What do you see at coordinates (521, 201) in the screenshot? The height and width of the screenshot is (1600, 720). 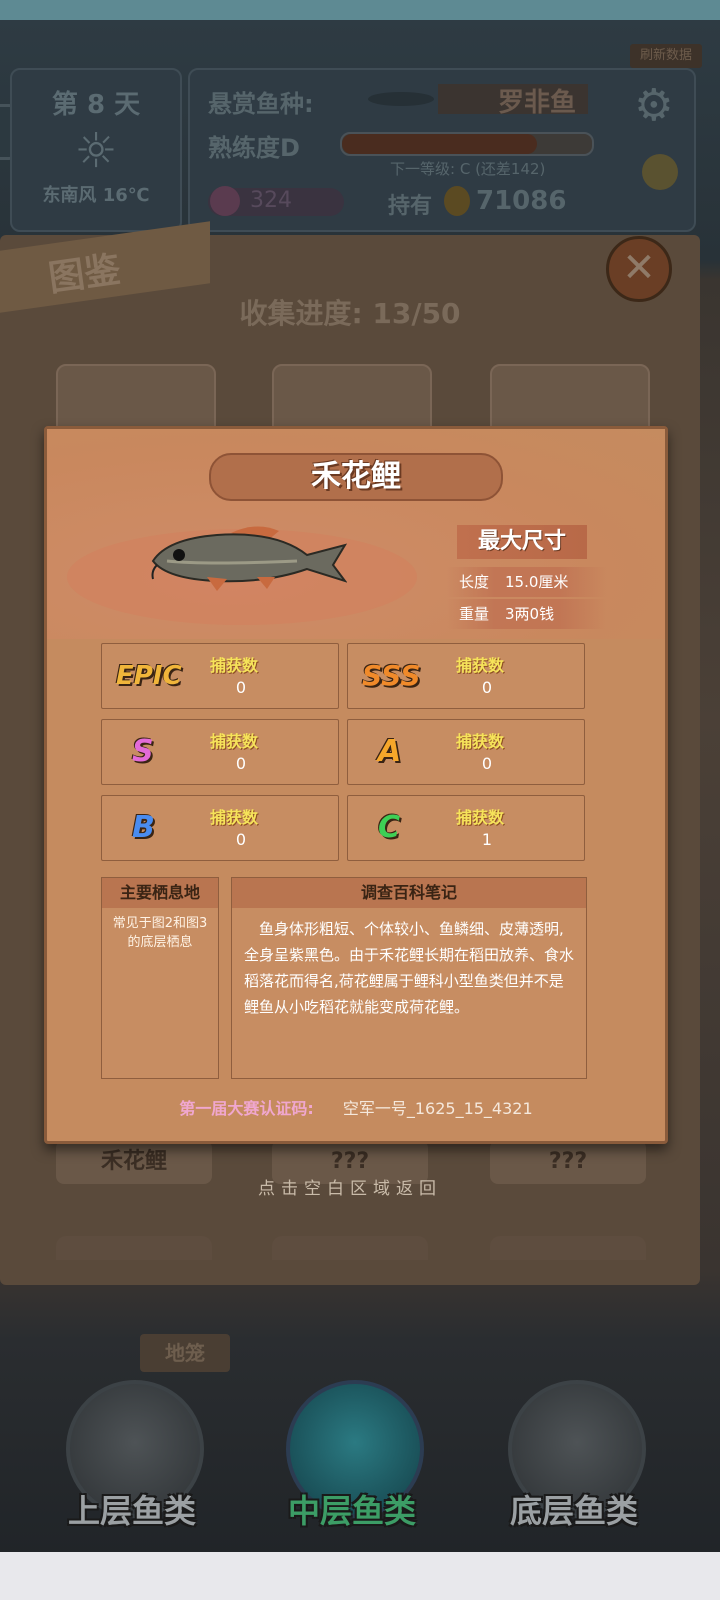 I see `money-value: 71086` at bounding box center [521, 201].